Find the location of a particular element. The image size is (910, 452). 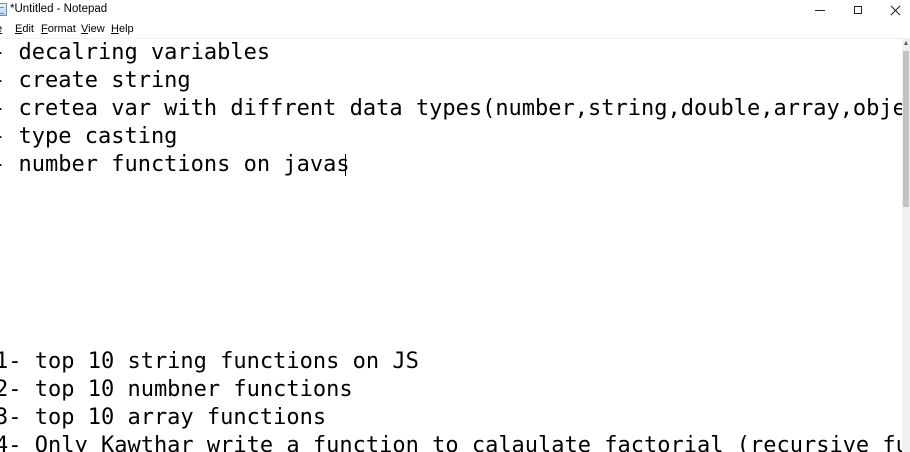

vertical-scrollbar: ▲ is located at coordinates (906, 245).